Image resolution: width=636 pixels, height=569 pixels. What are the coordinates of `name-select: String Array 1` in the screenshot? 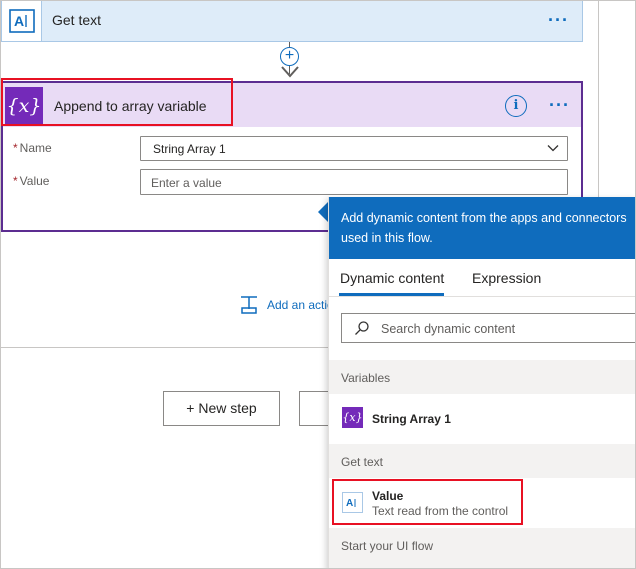 It's located at (354, 148).